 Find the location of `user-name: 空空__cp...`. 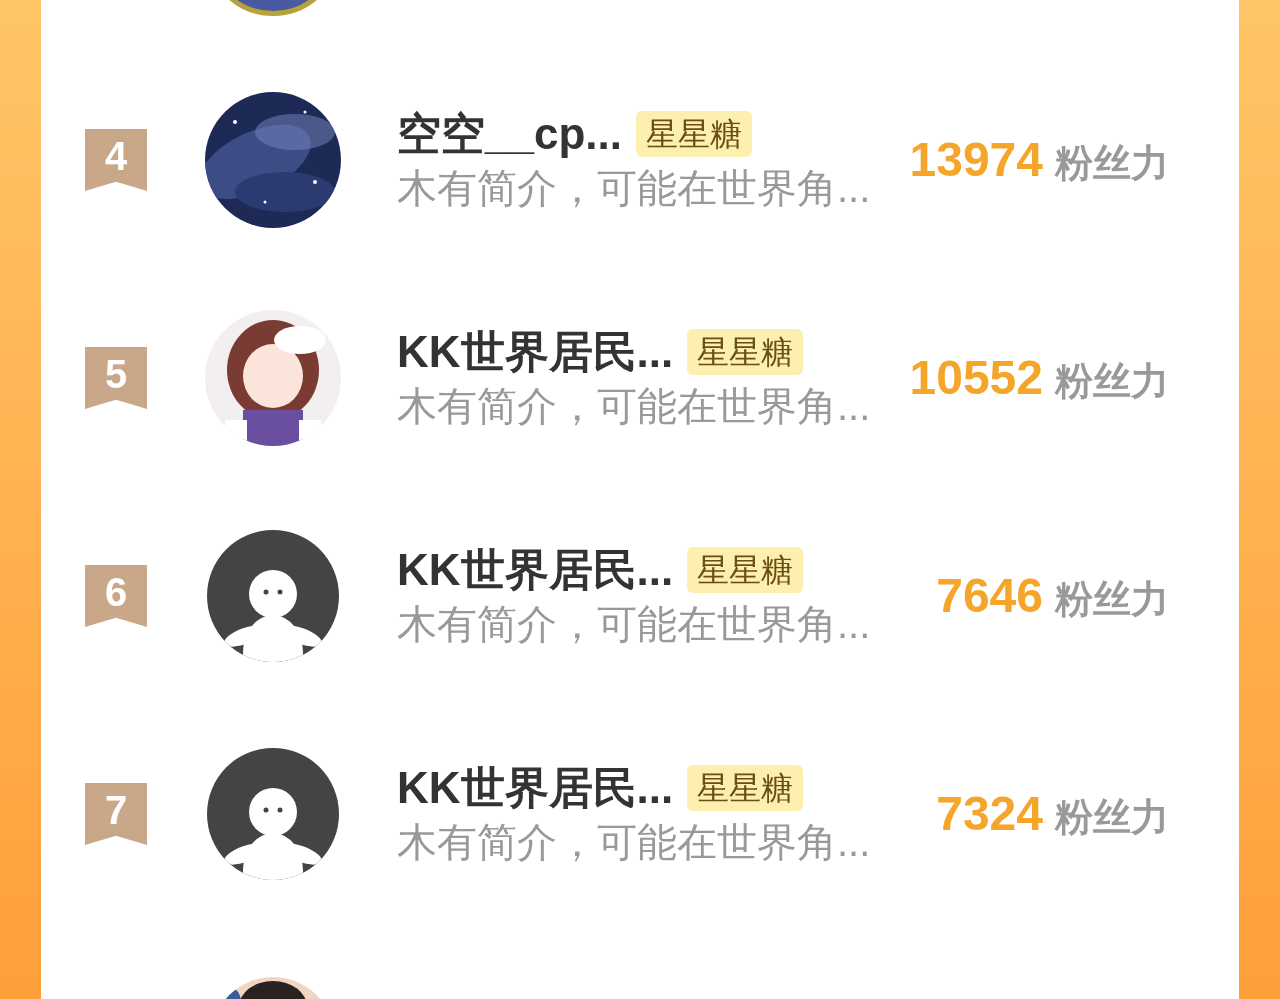

user-name: 空空__cp... is located at coordinates (509, 134).